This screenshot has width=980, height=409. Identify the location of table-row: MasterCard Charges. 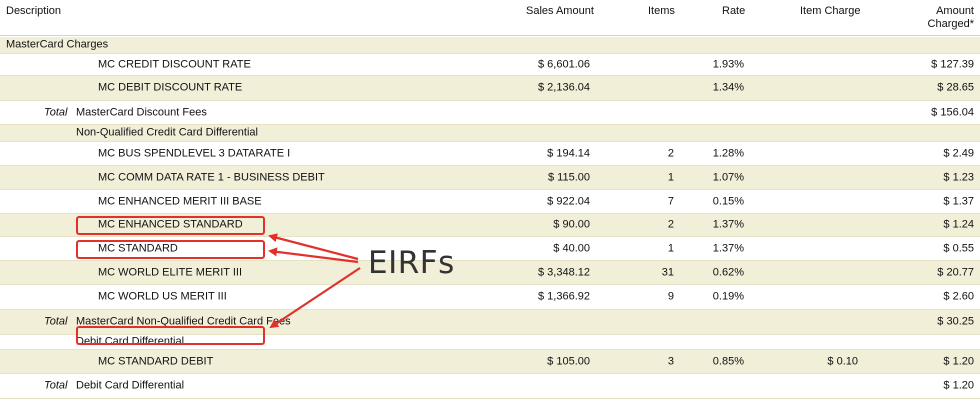
(490, 45).